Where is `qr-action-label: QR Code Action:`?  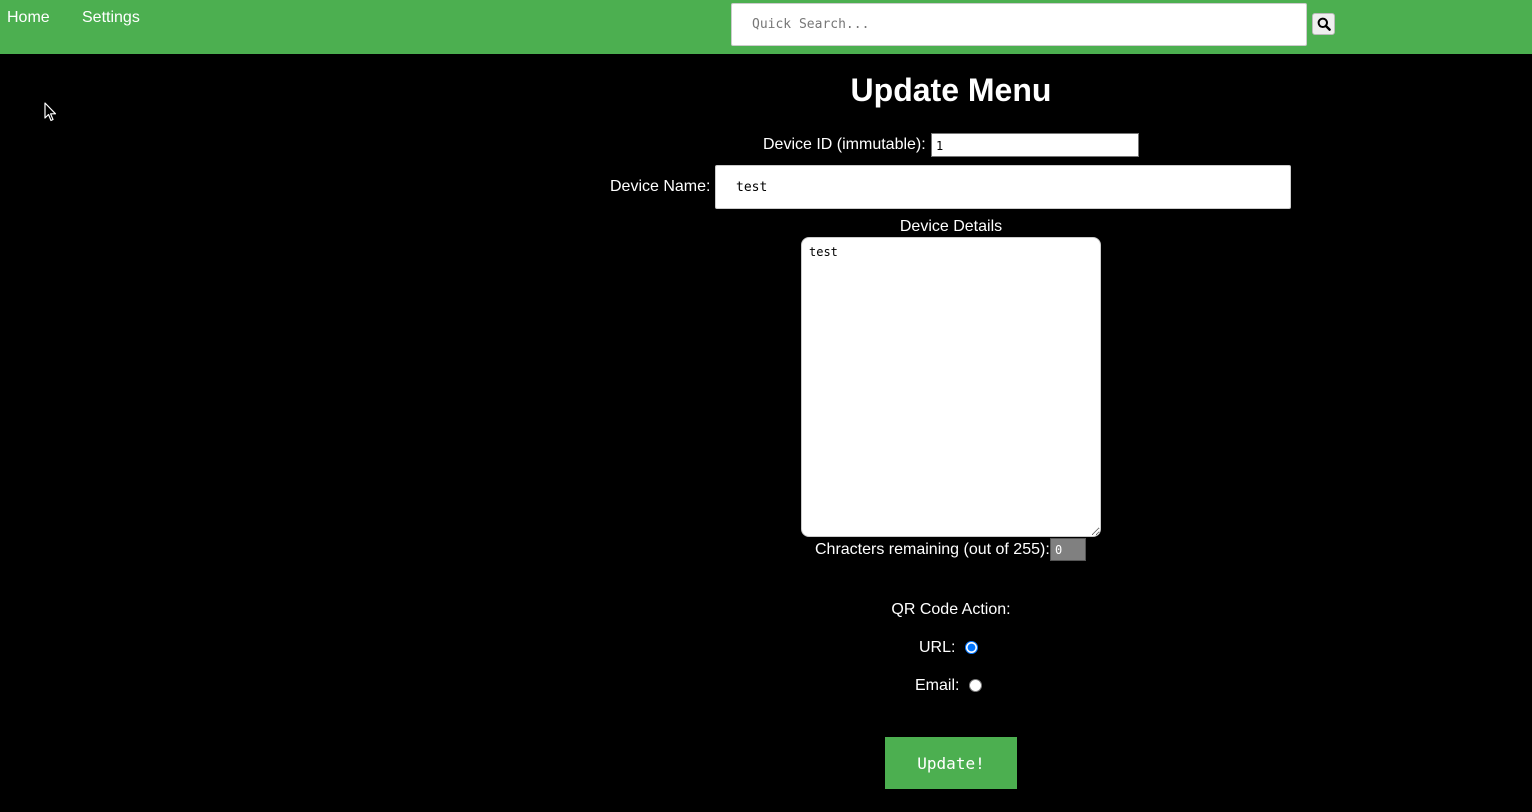 qr-action-label: QR Code Action: is located at coordinates (951, 609).